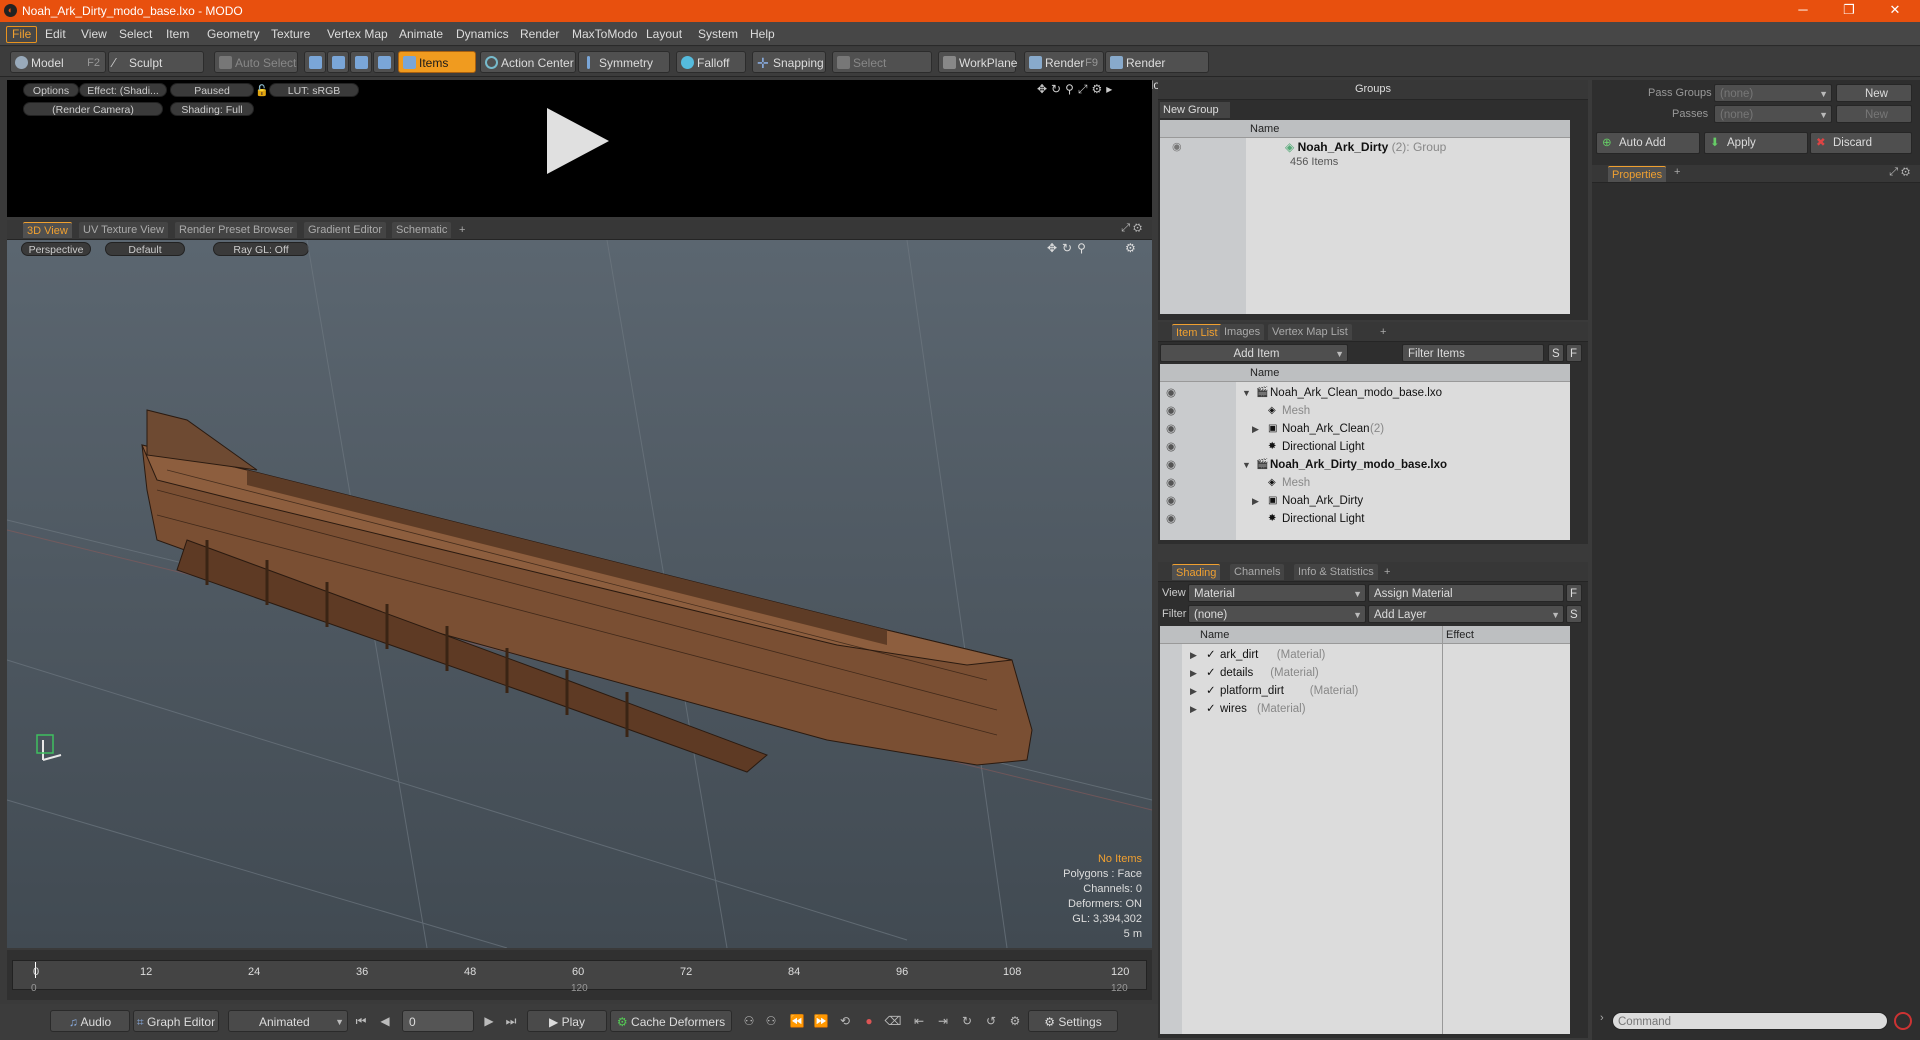 The height and width of the screenshot is (1040, 1920). What do you see at coordinates (893, 1021) in the screenshot?
I see `delete-key-icon: ⌫` at bounding box center [893, 1021].